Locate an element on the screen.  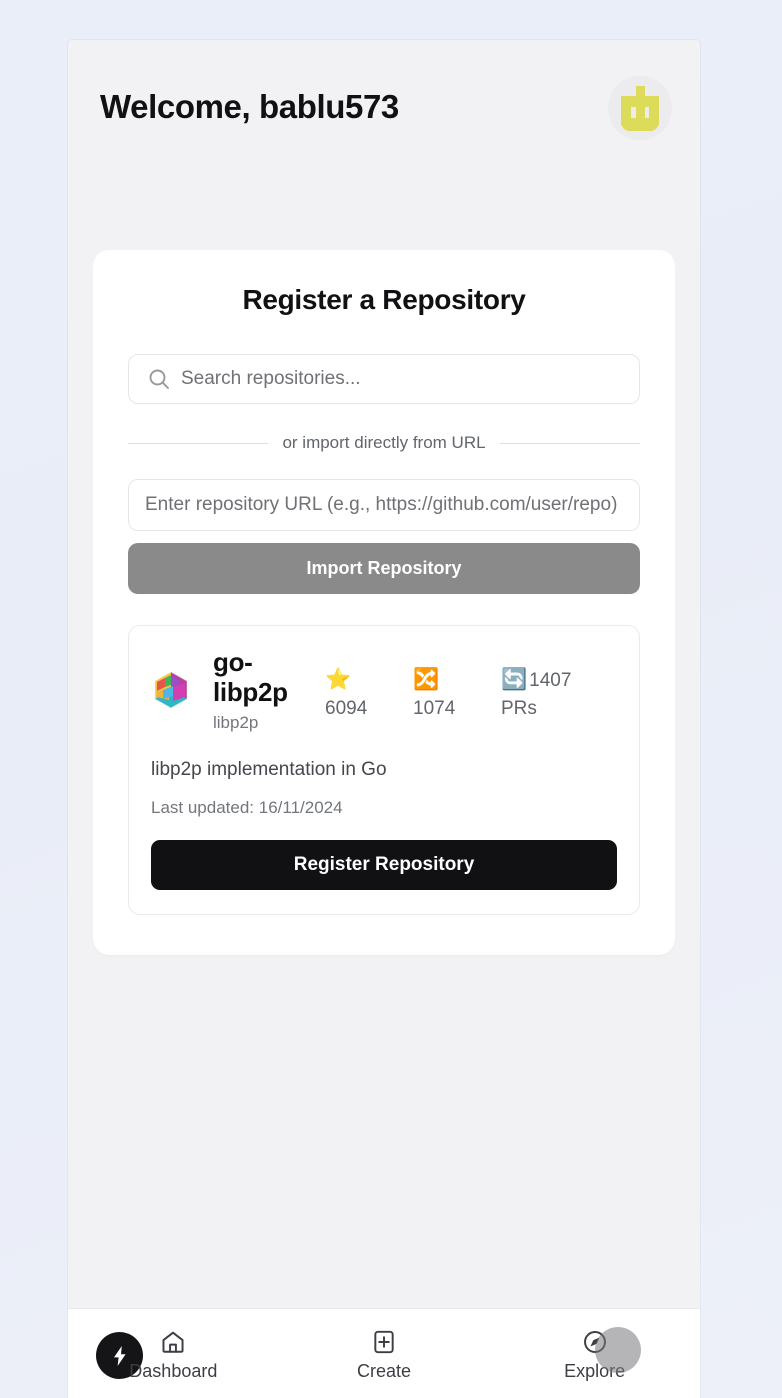
libp2p-cube-logo-icon is located at coordinates (171, 690).